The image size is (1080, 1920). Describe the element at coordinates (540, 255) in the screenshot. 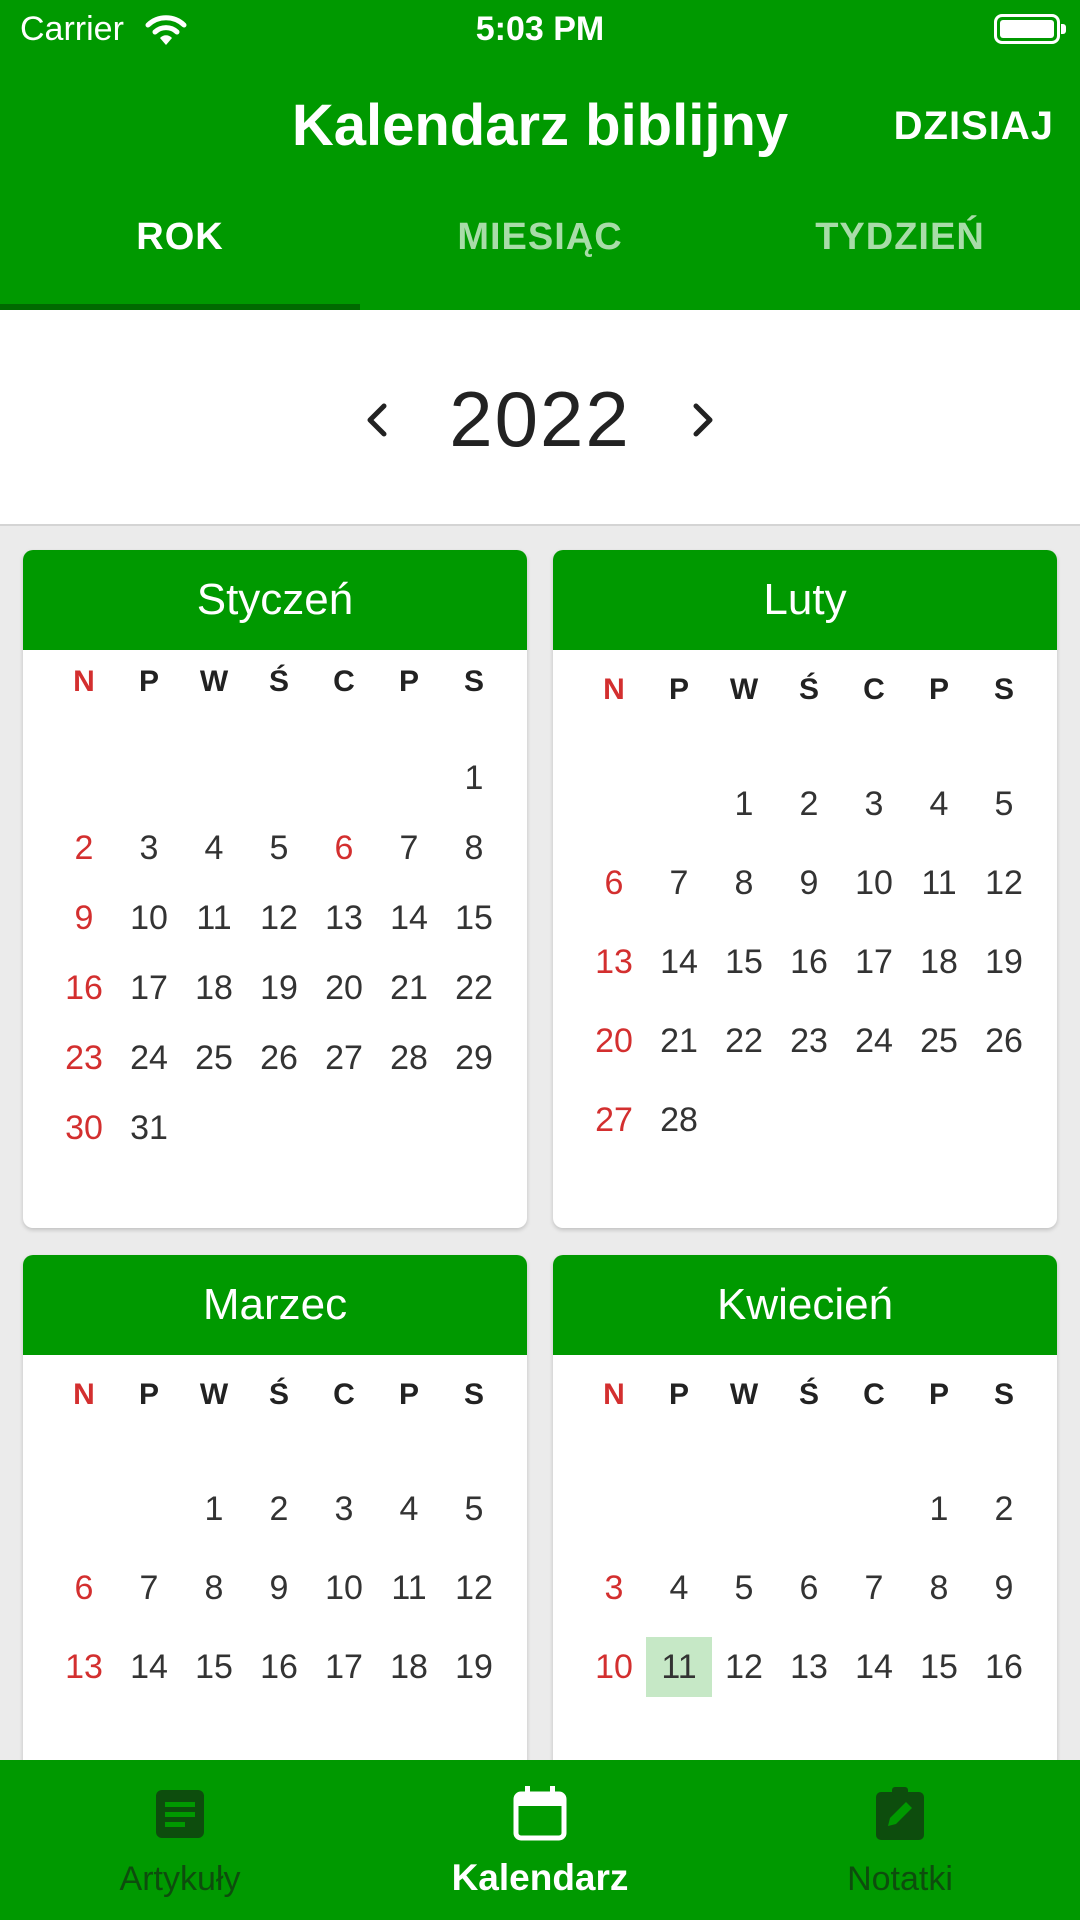

I see `tab-month: MIESIĄC` at that location.